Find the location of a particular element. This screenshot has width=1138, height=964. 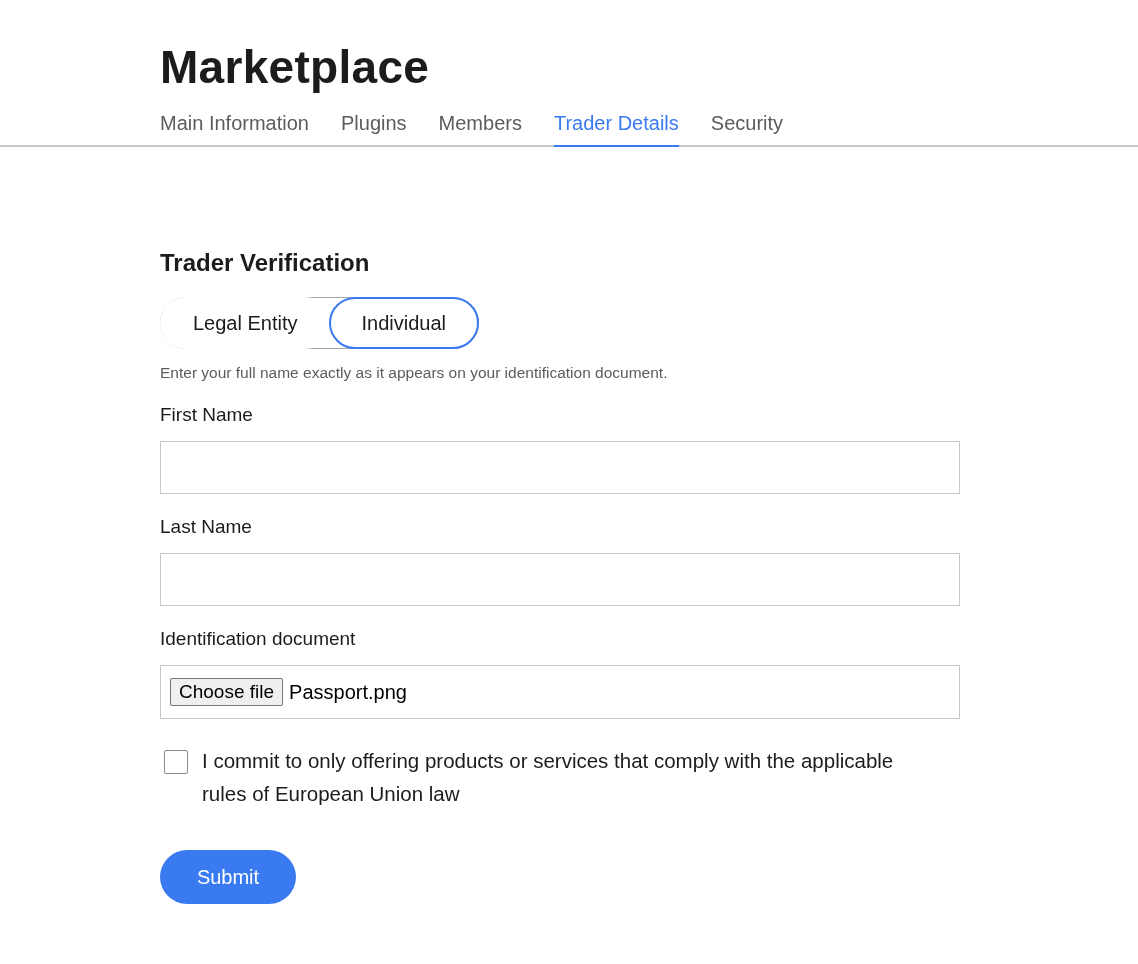

file-name: Passport.png is located at coordinates (348, 692).